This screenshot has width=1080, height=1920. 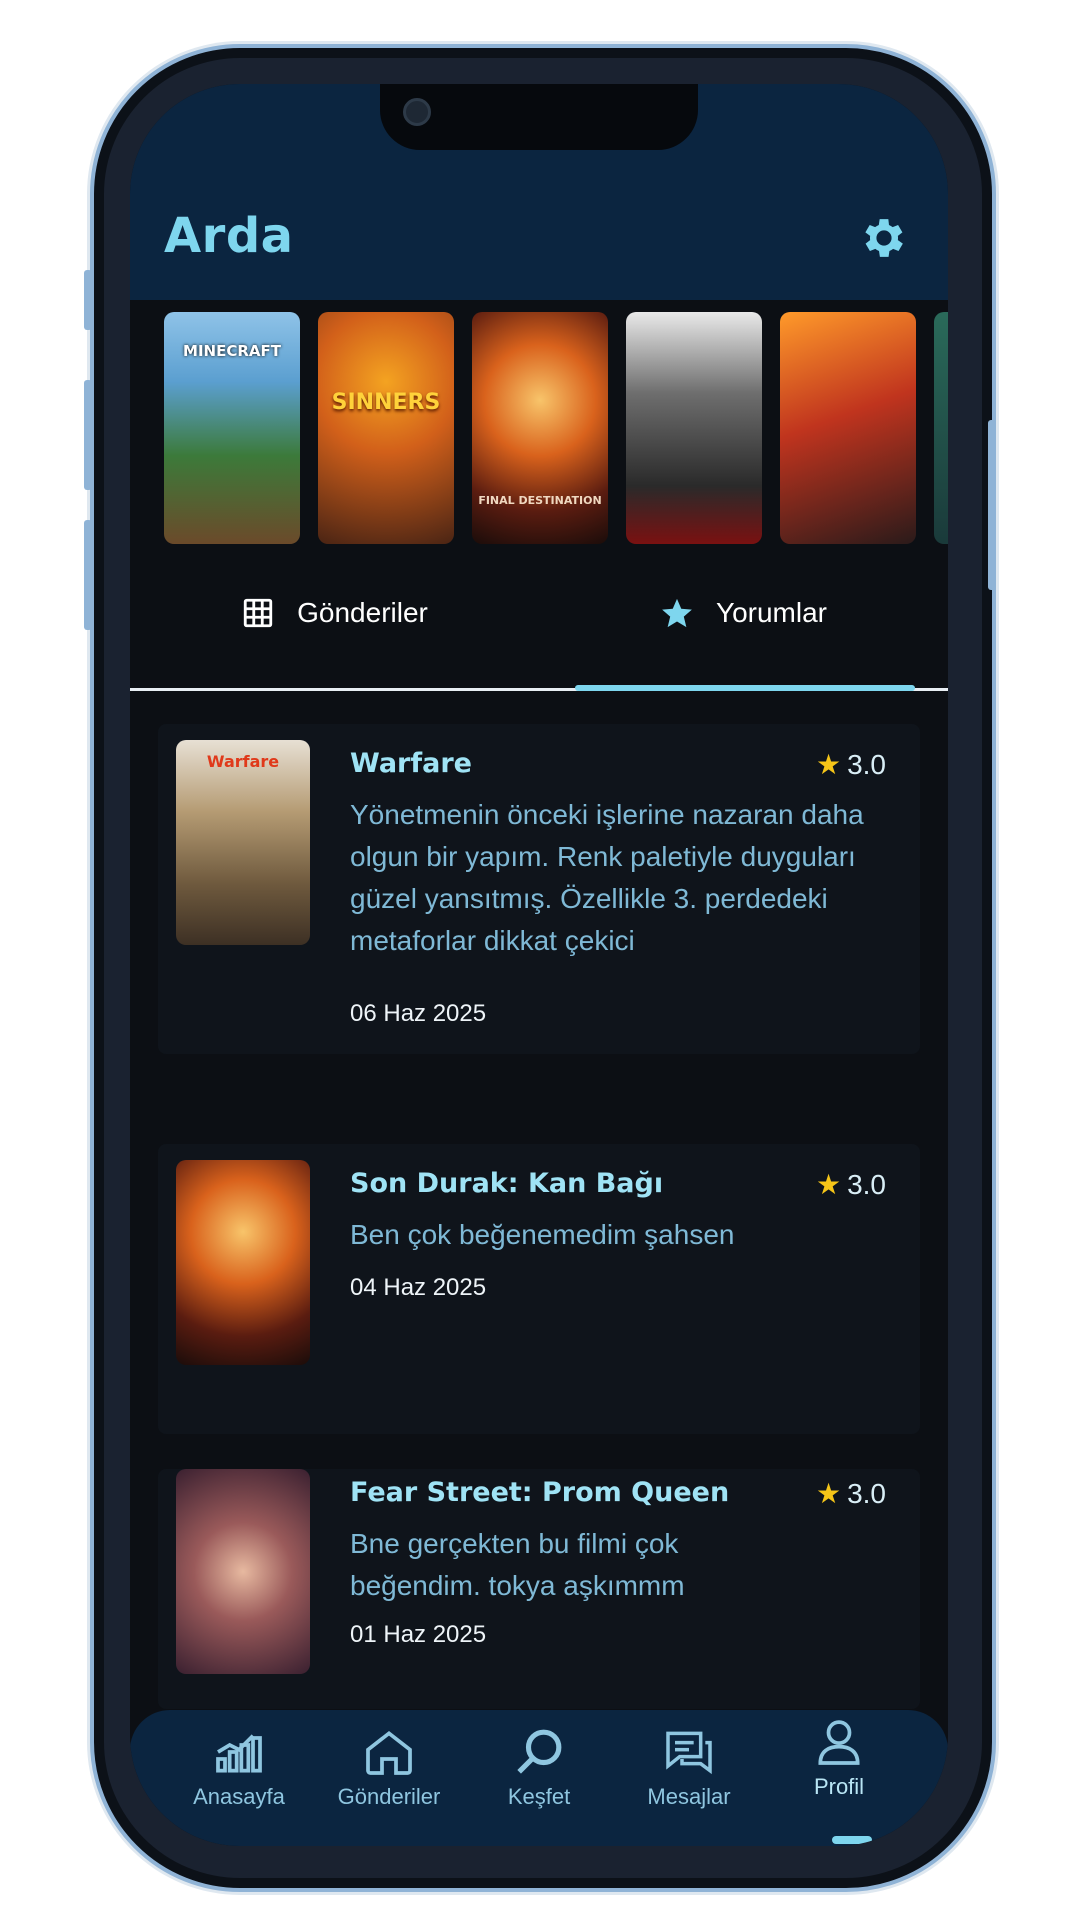 What do you see at coordinates (941, 428) in the screenshot?
I see `poster-partial` at bounding box center [941, 428].